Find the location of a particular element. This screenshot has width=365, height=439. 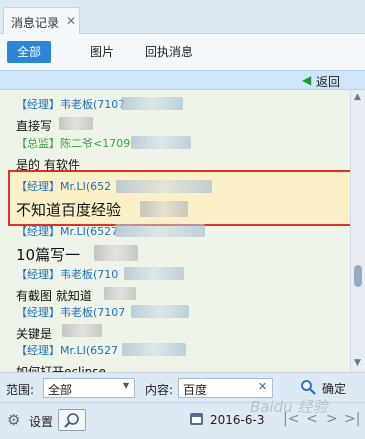

filter-bar: 全部 图片 回执消息 is located at coordinates (182, 52).